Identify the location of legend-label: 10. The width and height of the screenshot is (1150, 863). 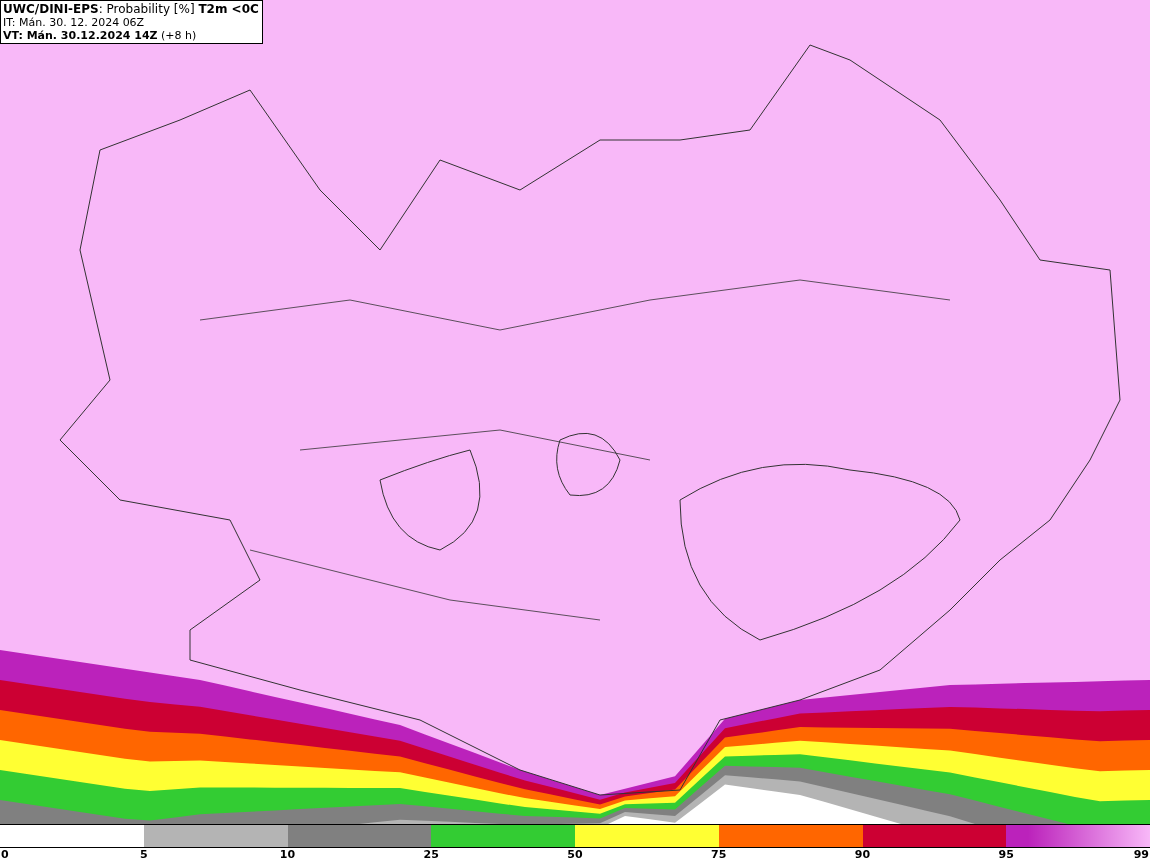
(287, 855).